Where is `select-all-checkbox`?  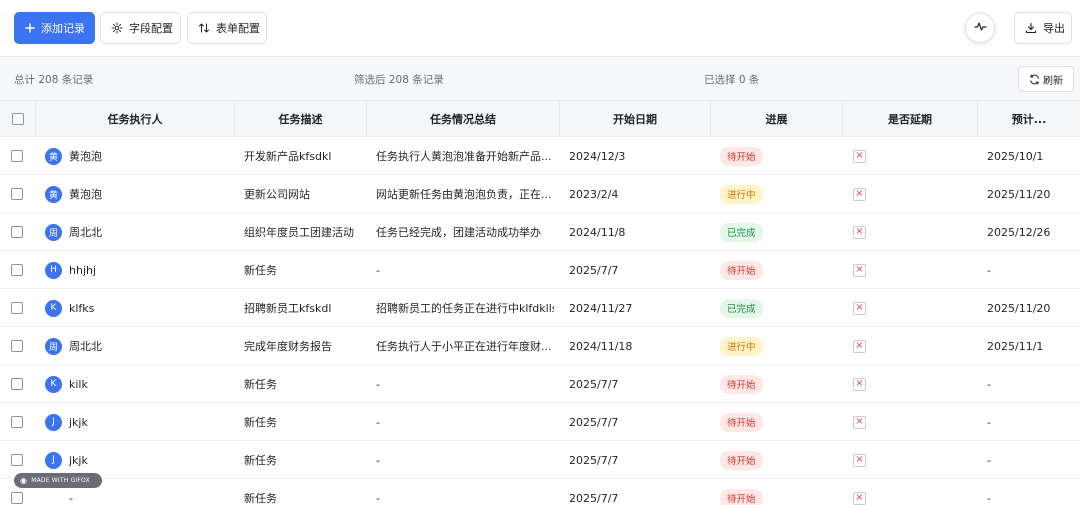
select-all-checkbox is located at coordinates (17, 119).